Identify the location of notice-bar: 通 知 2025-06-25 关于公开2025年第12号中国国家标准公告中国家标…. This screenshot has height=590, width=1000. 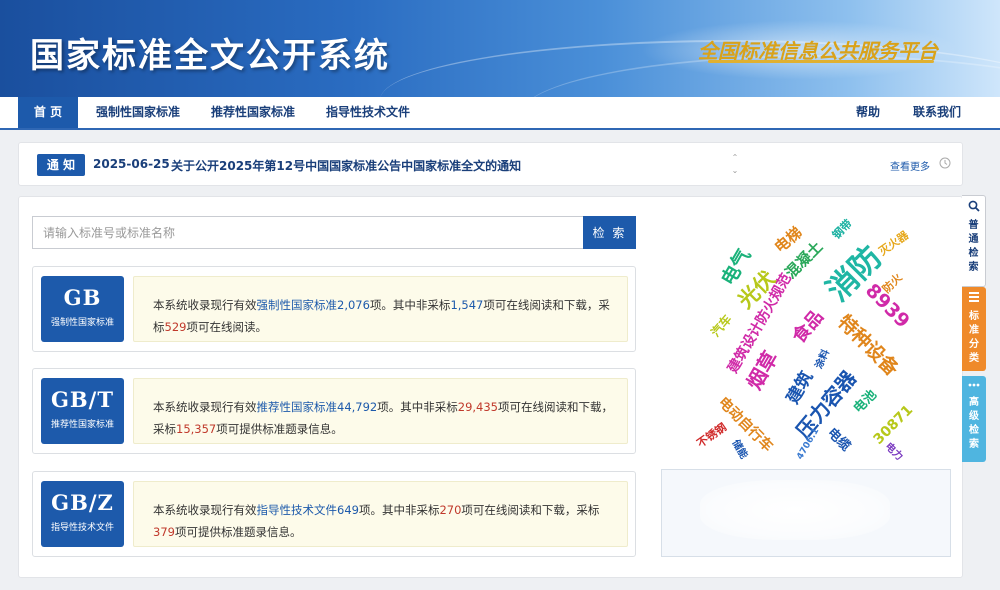
(490, 164).